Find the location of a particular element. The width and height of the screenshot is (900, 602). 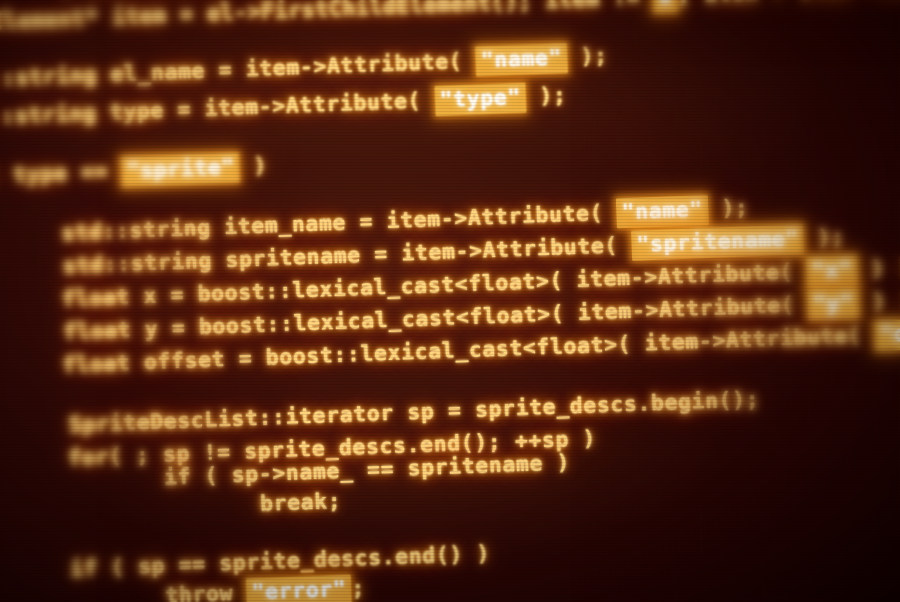

highlighted-string-literal: "type" is located at coordinates (480, 99).